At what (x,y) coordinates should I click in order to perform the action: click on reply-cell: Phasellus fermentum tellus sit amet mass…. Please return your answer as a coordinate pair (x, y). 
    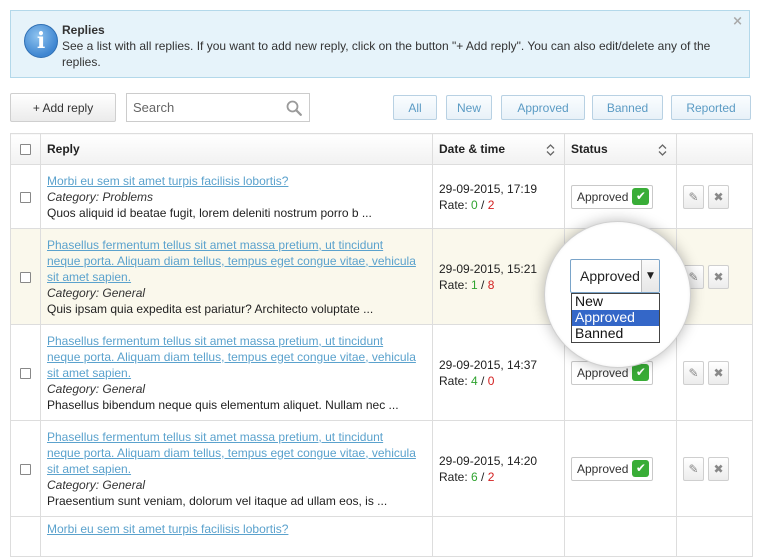
    Looking at the image, I should click on (236, 372).